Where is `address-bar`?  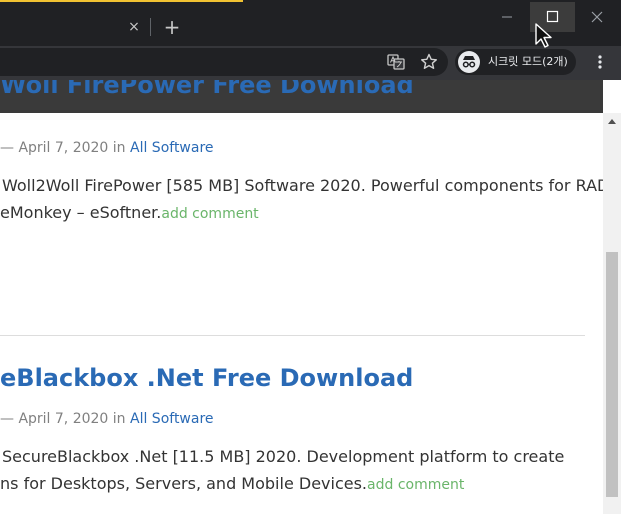 address-bar is located at coordinates (224, 62).